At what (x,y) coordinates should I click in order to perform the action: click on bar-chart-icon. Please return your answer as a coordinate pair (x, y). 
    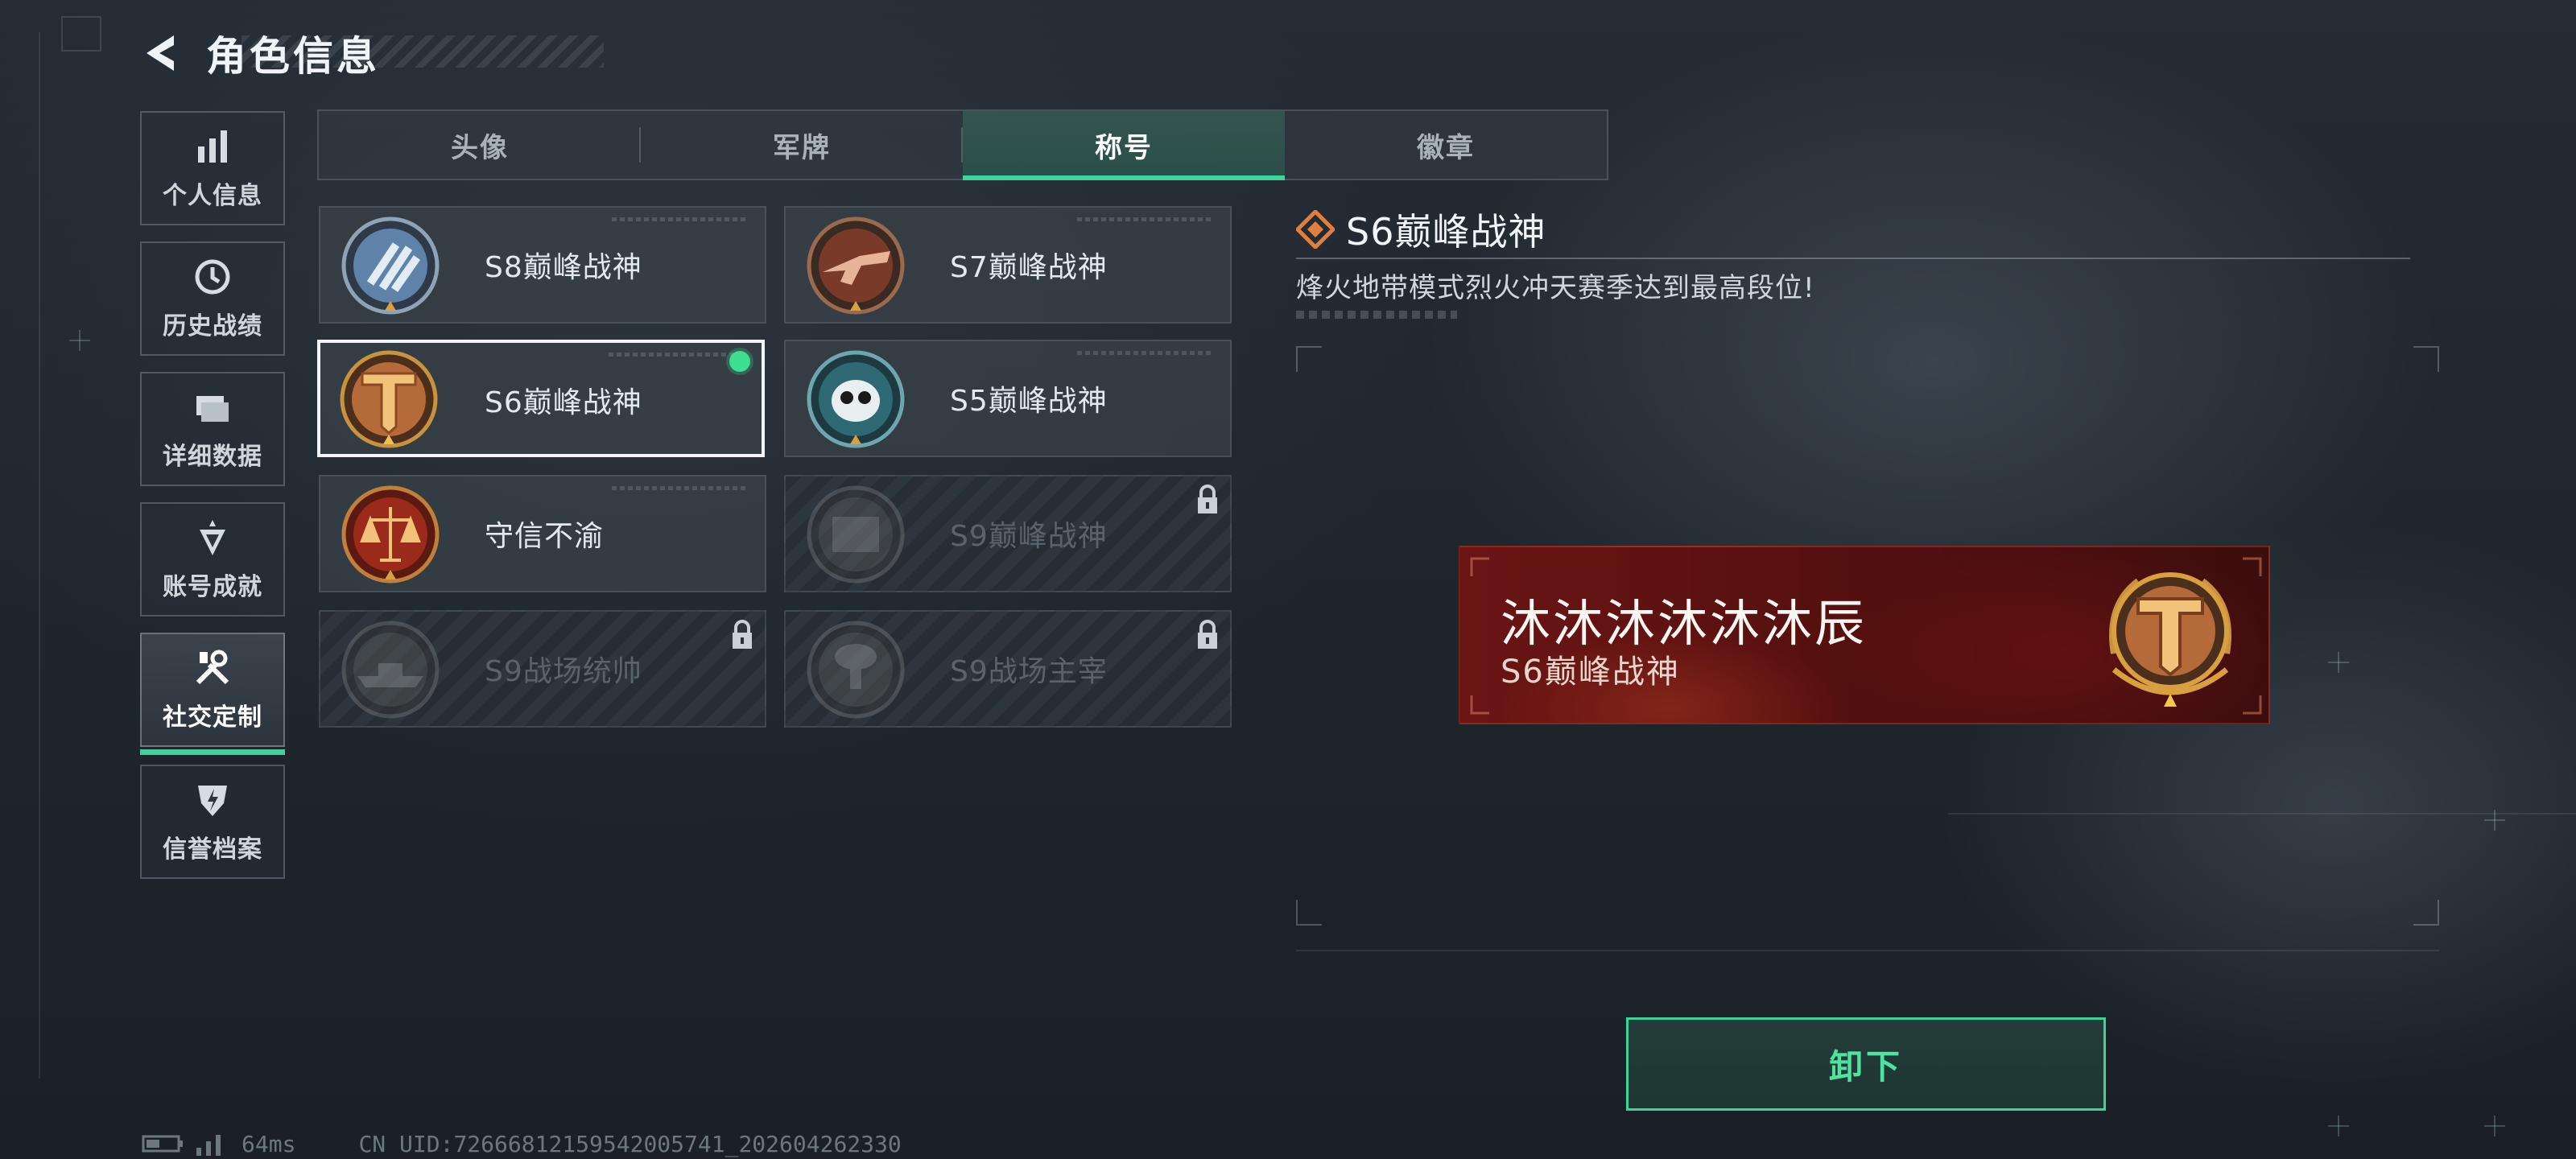
    Looking at the image, I should click on (212, 146).